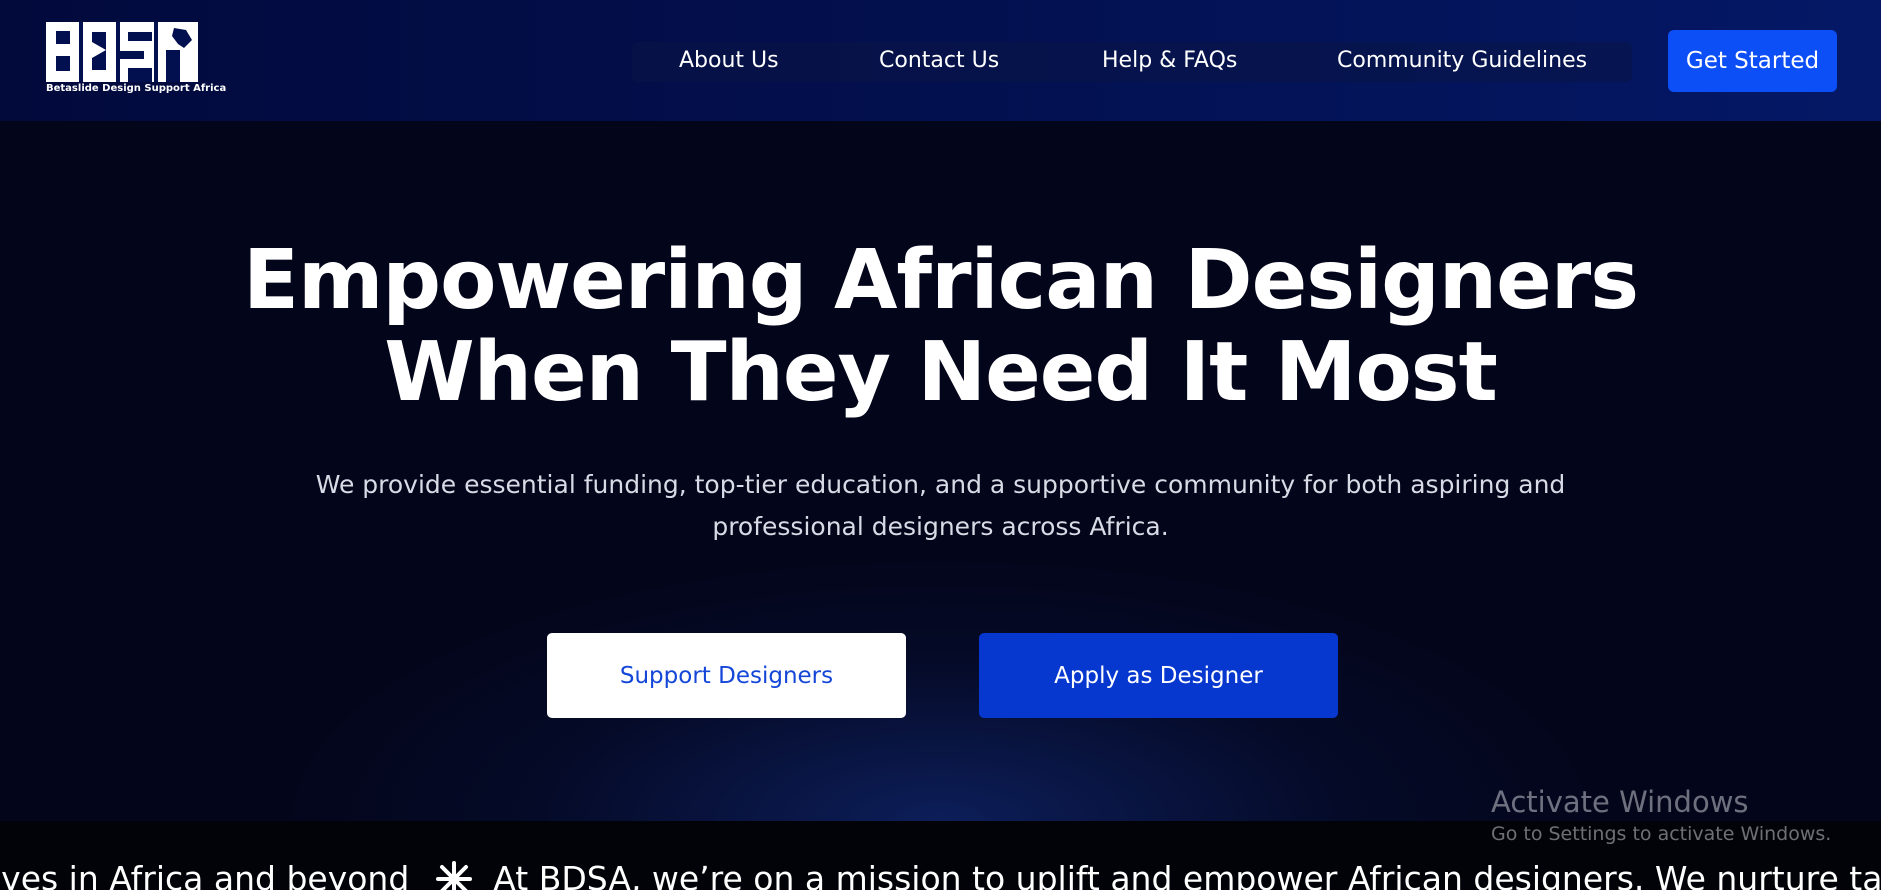  I want to click on nav-community-guidelines: Community Guidelines, so click(1462, 61).